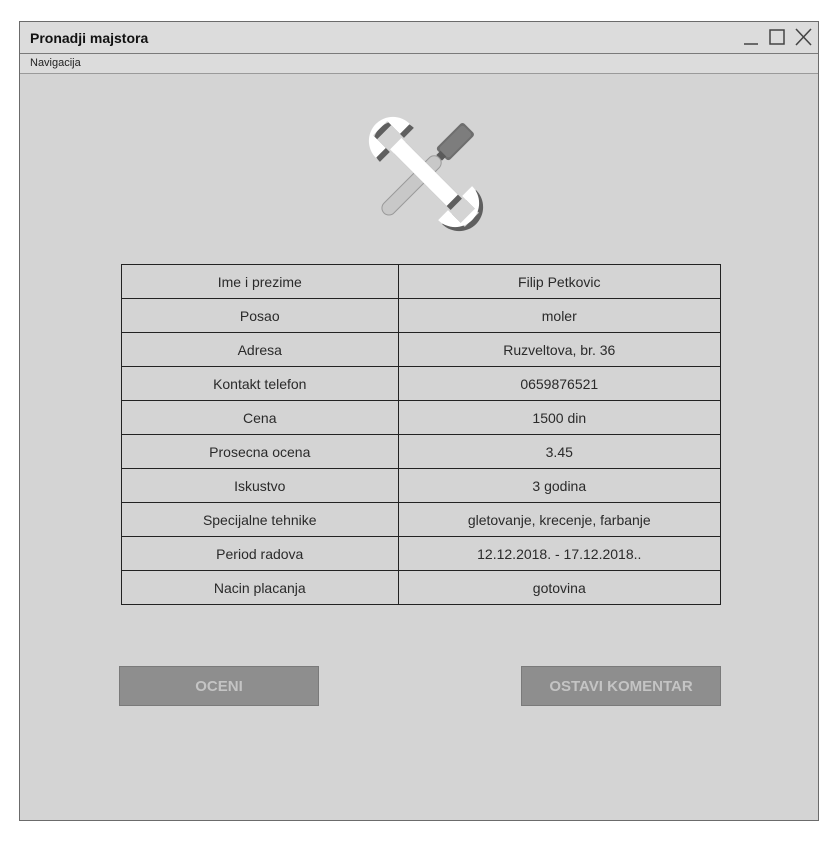  What do you see at coordinates (559, 417) in the screenshot?
I see `row-value: 1500 din` at bounding box center [559, 417].